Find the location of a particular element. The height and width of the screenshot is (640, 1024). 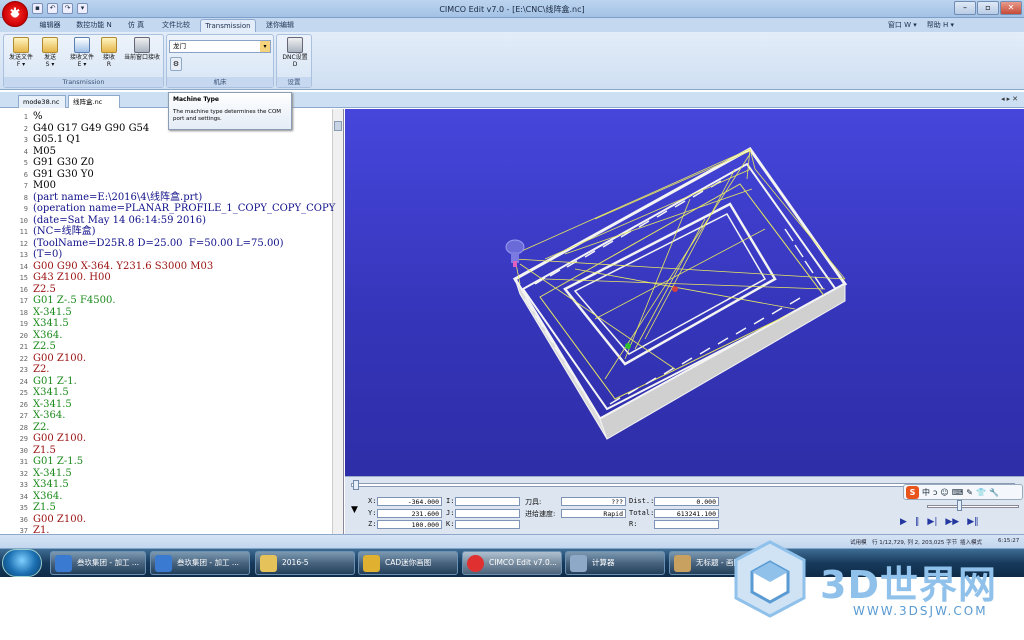

dnc-settings-button: DNC设置 D is located at coordinates (295, 52).